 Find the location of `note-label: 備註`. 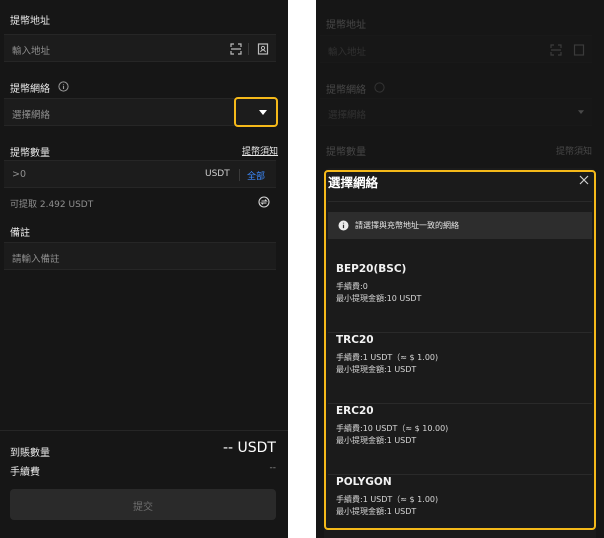

note-label: 備註 is located at coordinates (20, 233).